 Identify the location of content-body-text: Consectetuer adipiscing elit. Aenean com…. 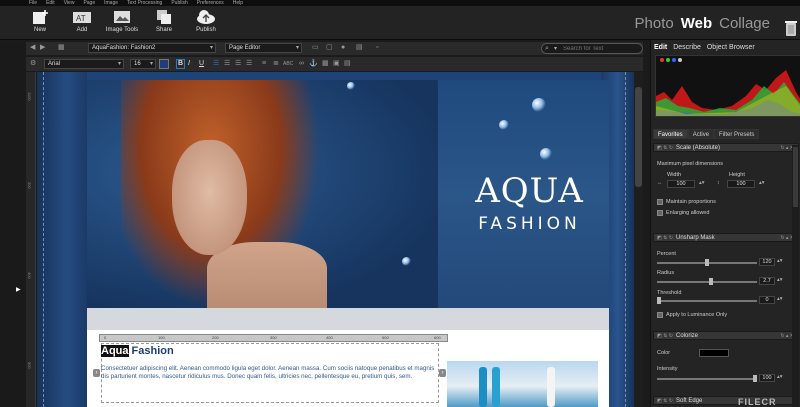
(270, 373).